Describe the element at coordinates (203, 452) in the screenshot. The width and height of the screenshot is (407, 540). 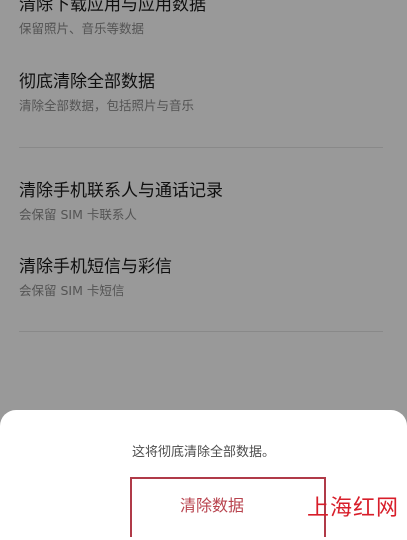
I see `dialog-message: 这将彻底清除全部数据。` at that location.